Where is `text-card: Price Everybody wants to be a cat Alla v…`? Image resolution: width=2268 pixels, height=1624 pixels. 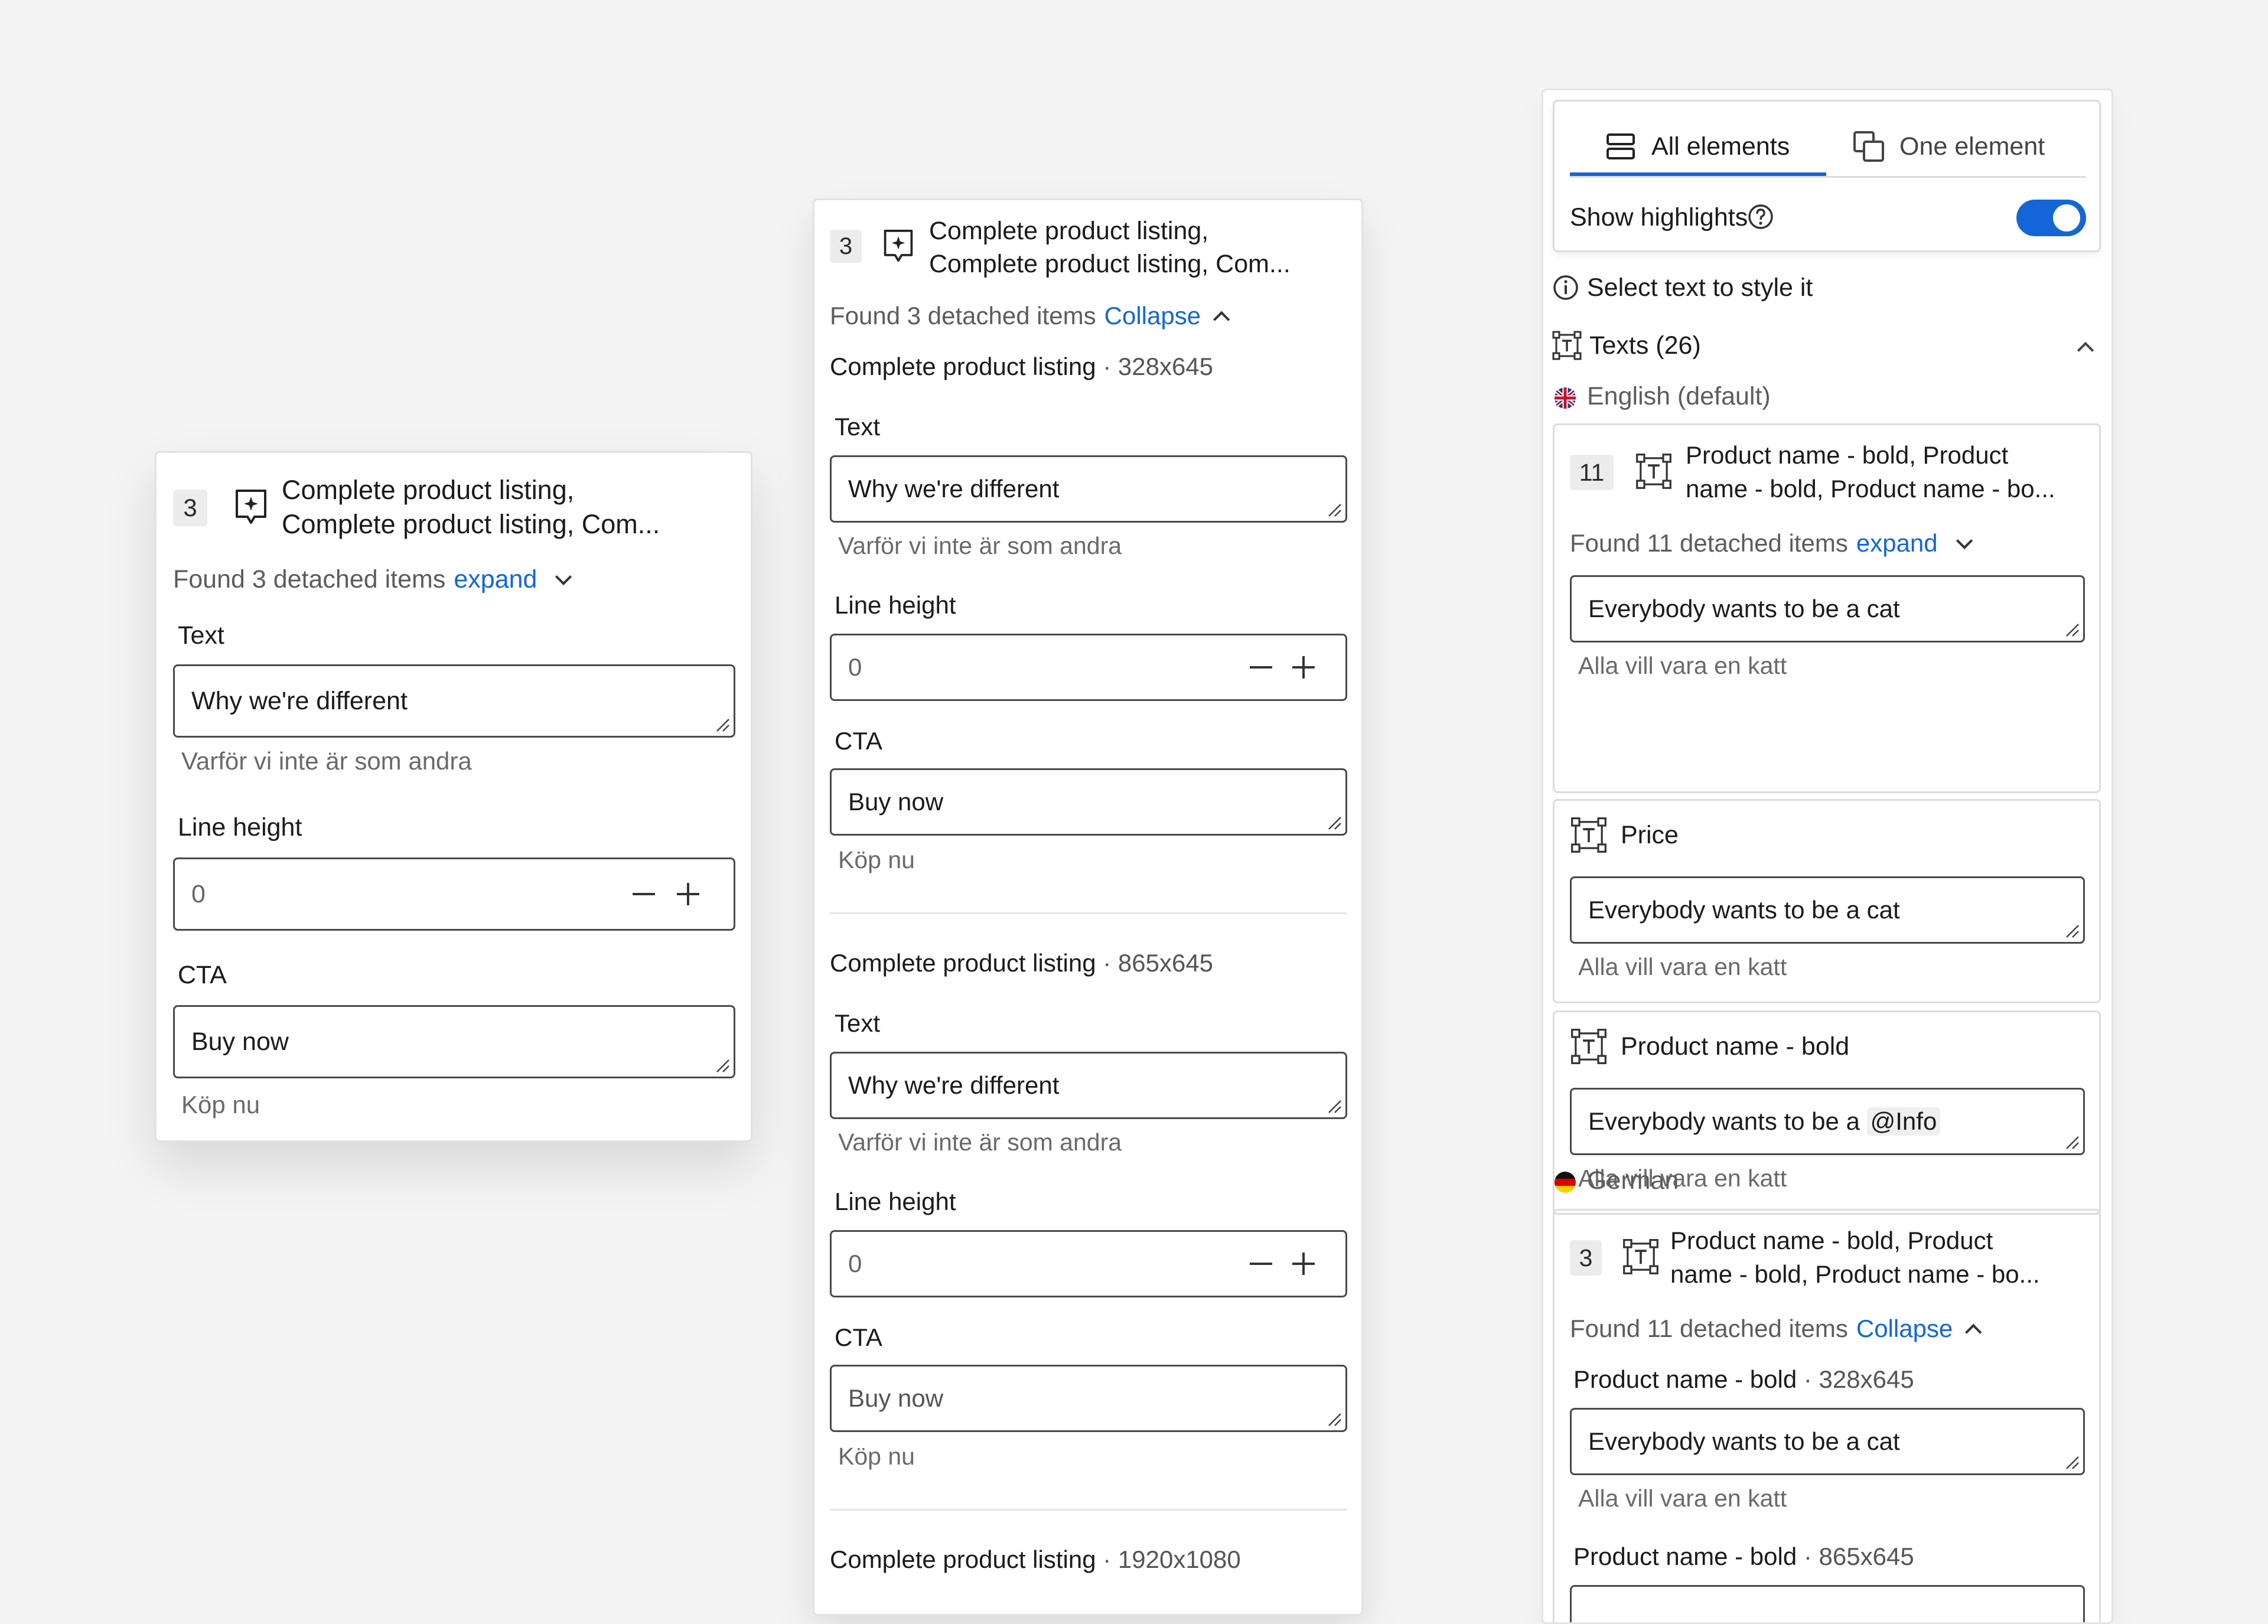 text-card: Price Everybody wants to be a cat Alla v… is located at coordinates (1827, 901).